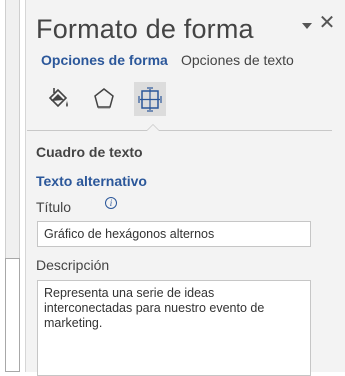 The width and height of the screenshot is (345, 376). Describe the element at coordinates (13, 186) in the screenshot. I see `document-scrollbar` at that location.